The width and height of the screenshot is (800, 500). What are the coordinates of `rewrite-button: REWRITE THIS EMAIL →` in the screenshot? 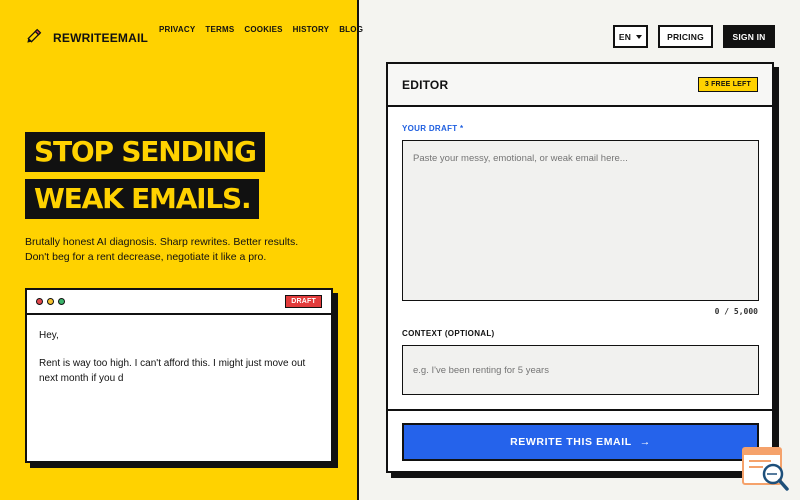 It's located at (580, 442).